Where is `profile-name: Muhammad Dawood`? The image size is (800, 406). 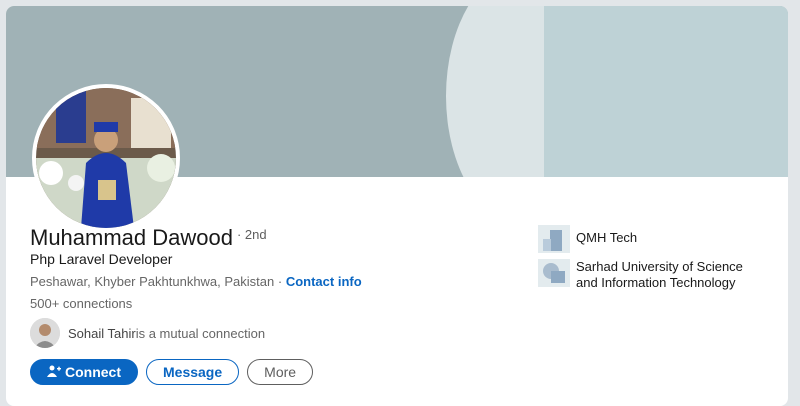 profile-name: Muhammad Dawood is located at coordinates (131, 237).